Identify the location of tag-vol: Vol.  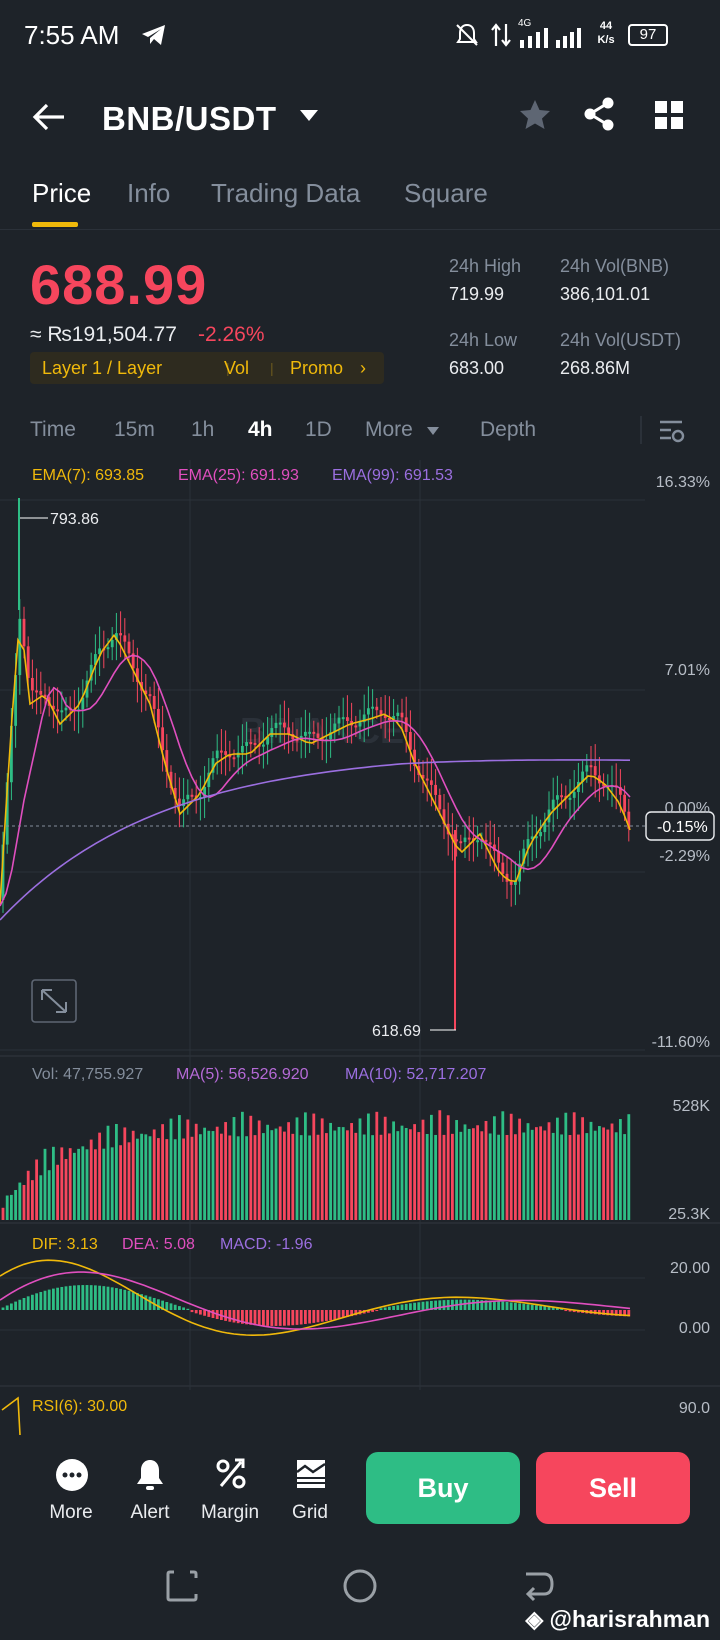
(236, 368).